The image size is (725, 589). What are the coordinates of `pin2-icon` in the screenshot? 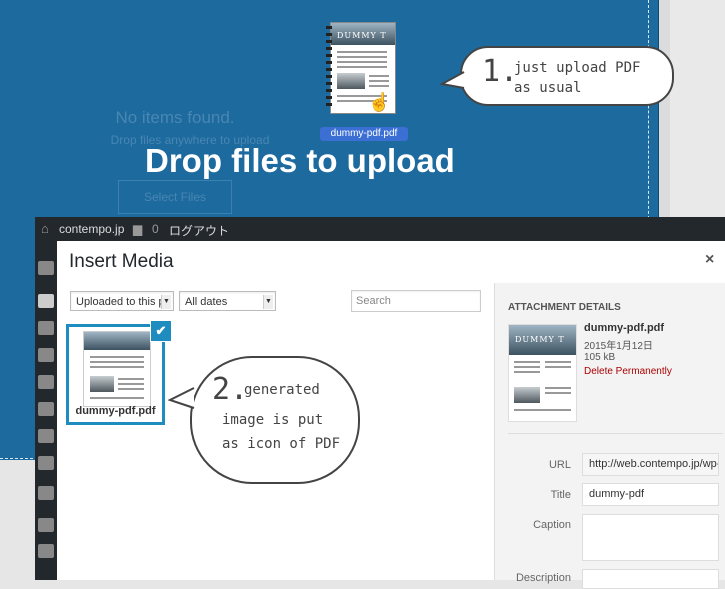 It's located at (46, 355).